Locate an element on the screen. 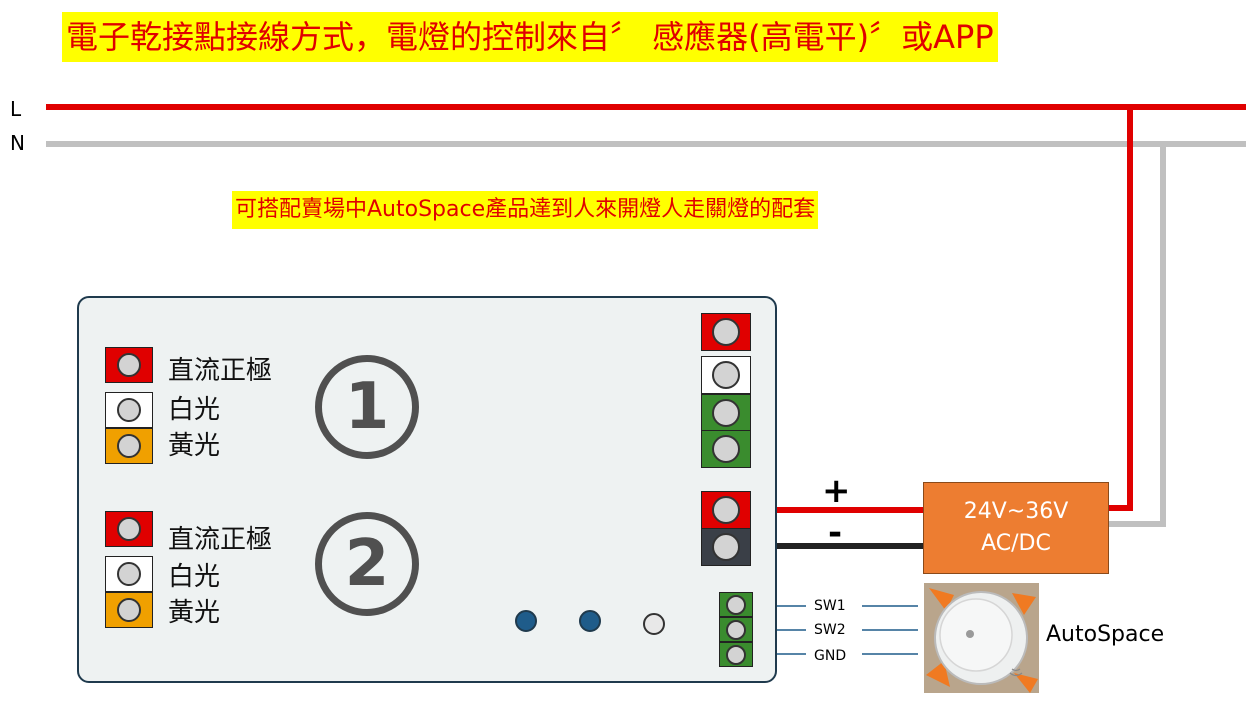 This screenshot has height=726, width=1246. signal-terminal-sw1 is located at coordinates (736, 604).